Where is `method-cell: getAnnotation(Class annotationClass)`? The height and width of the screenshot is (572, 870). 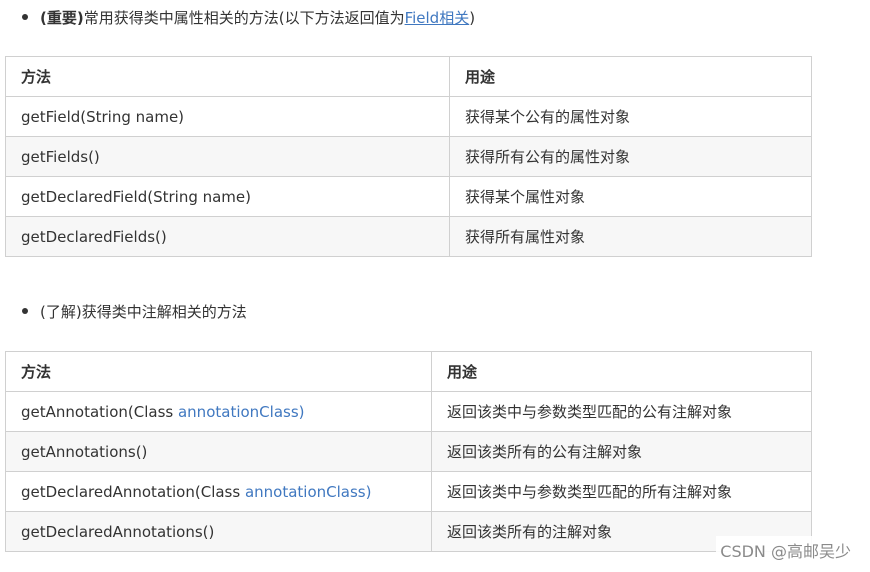 method-cell: getAnnotation(Class annotationClass) is located at coordinates (218, 411).